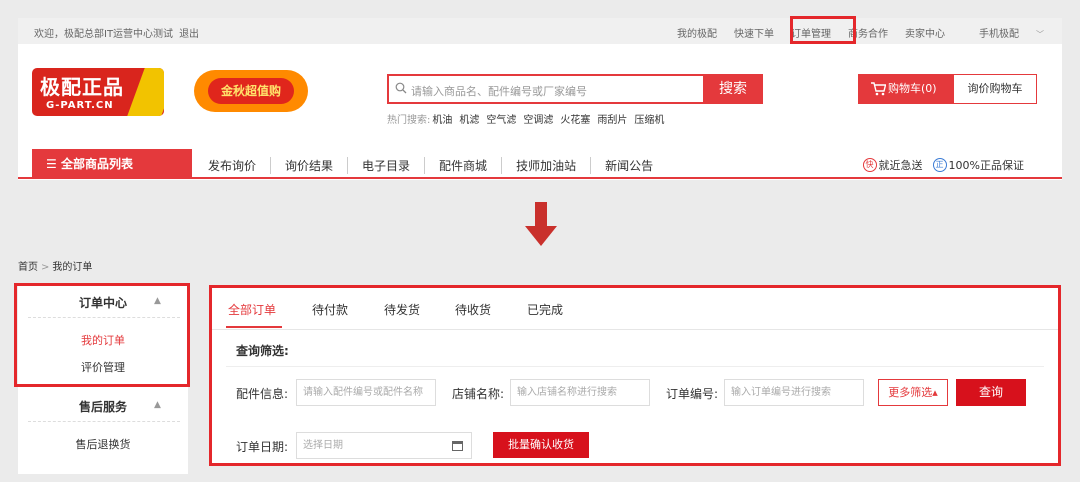  What do you see at coordinates (262, 351) in the screenshot?
I see `filter-title: 查询筛选:` at bounding box center [262, 351].